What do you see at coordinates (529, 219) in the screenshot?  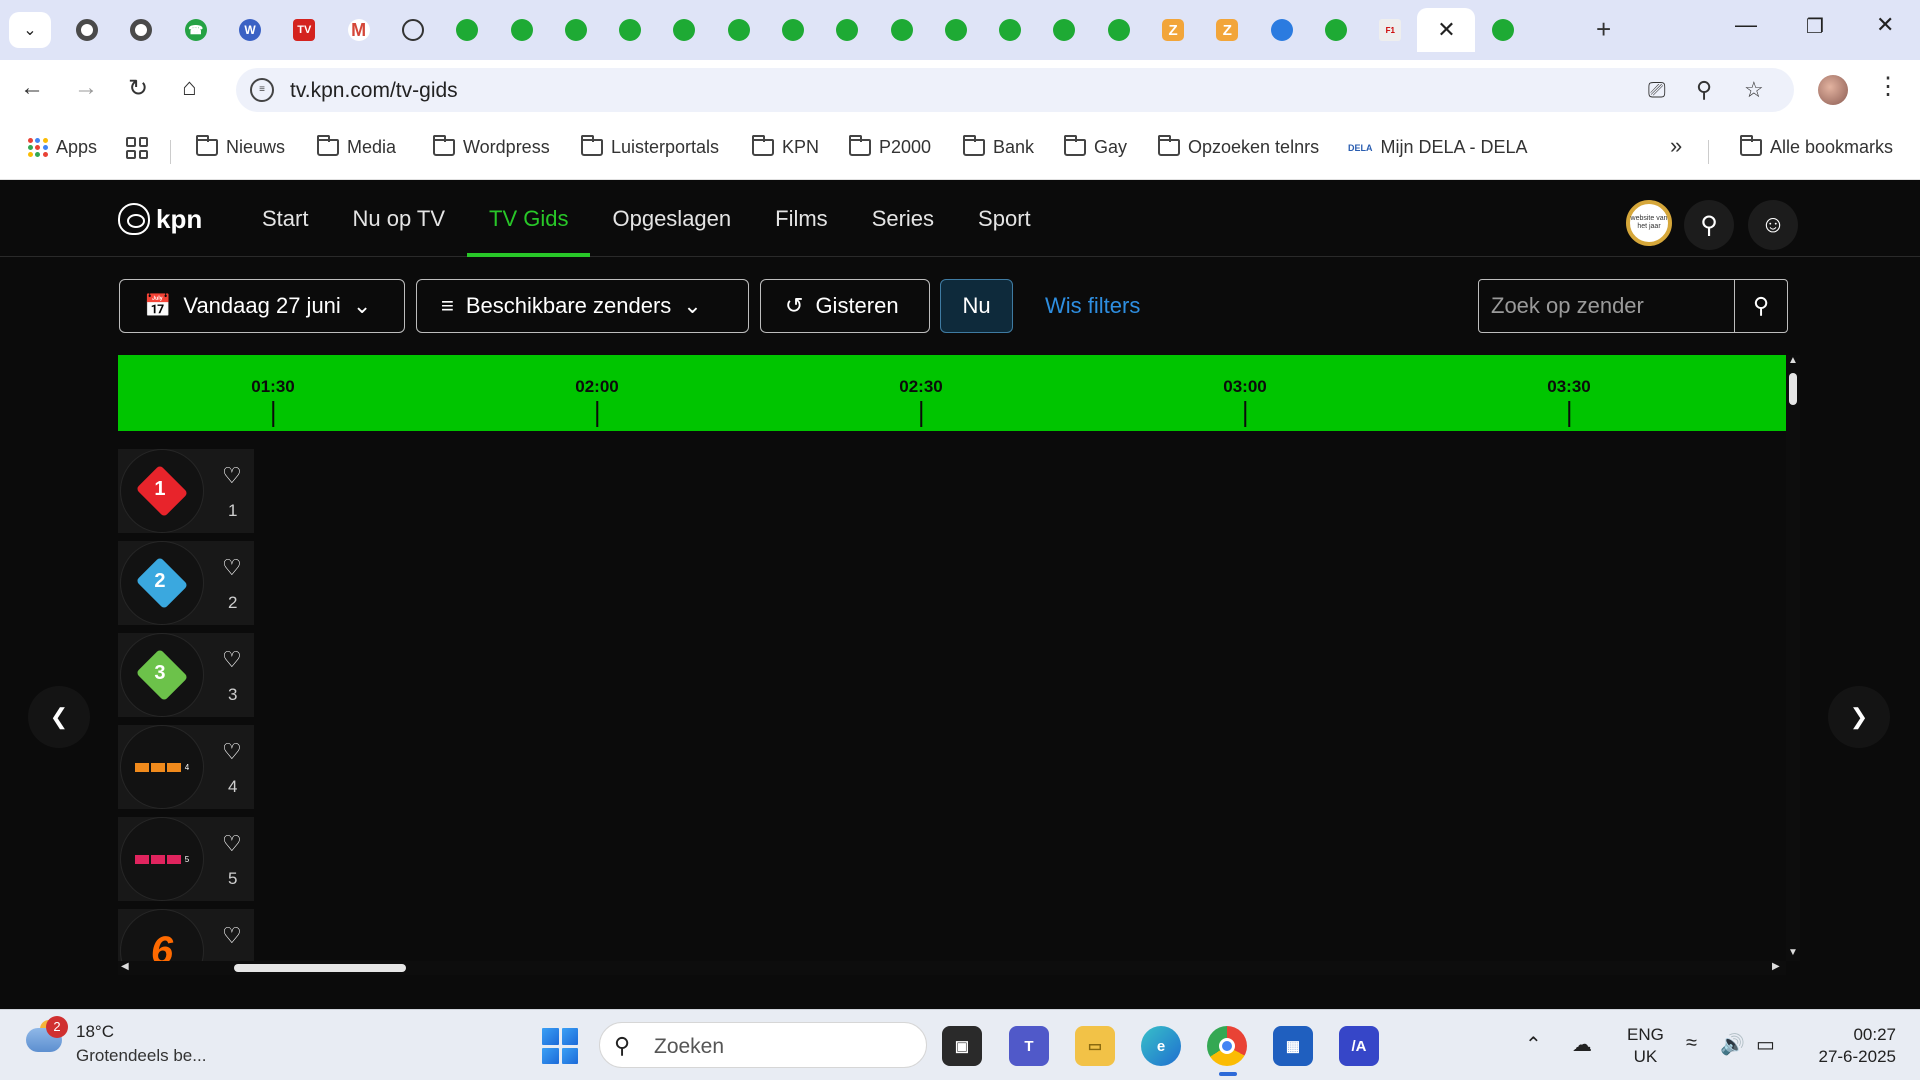 I see `nav-item-tv-gids: TV Gids` at bounding box center [529, 219].